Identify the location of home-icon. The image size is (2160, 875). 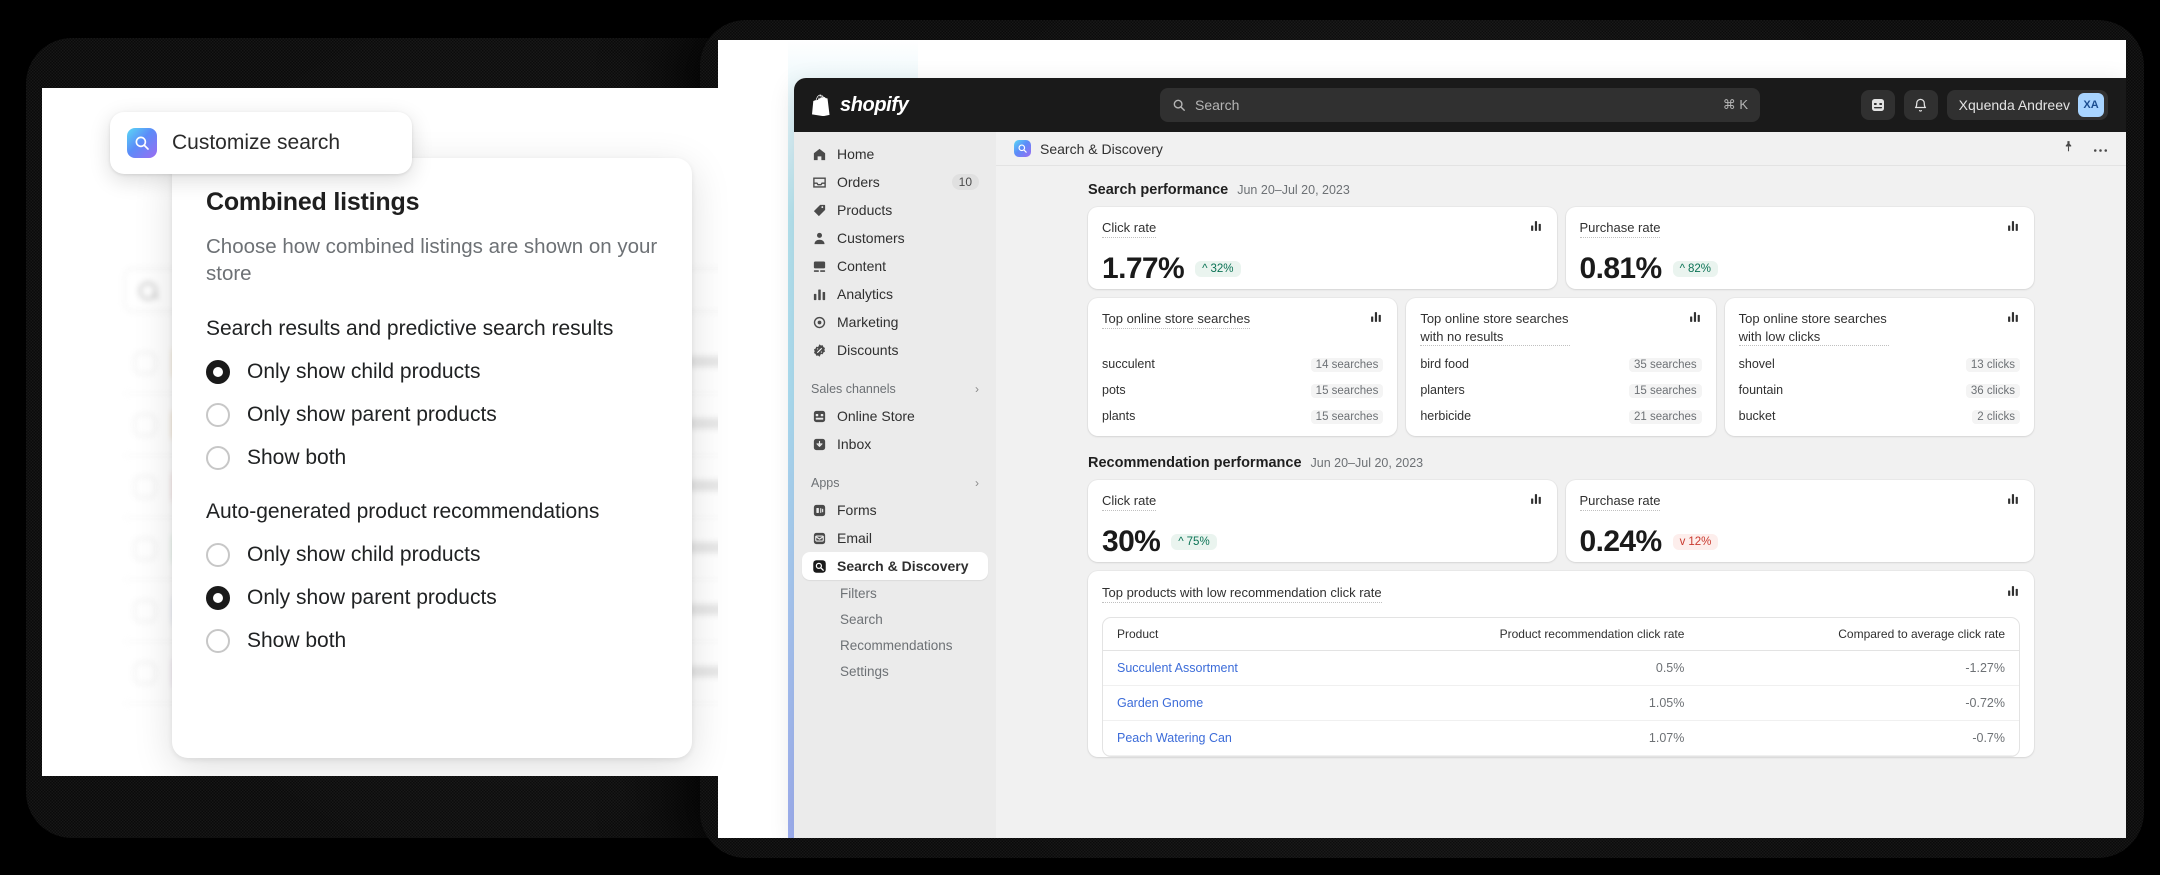
(819, 154).